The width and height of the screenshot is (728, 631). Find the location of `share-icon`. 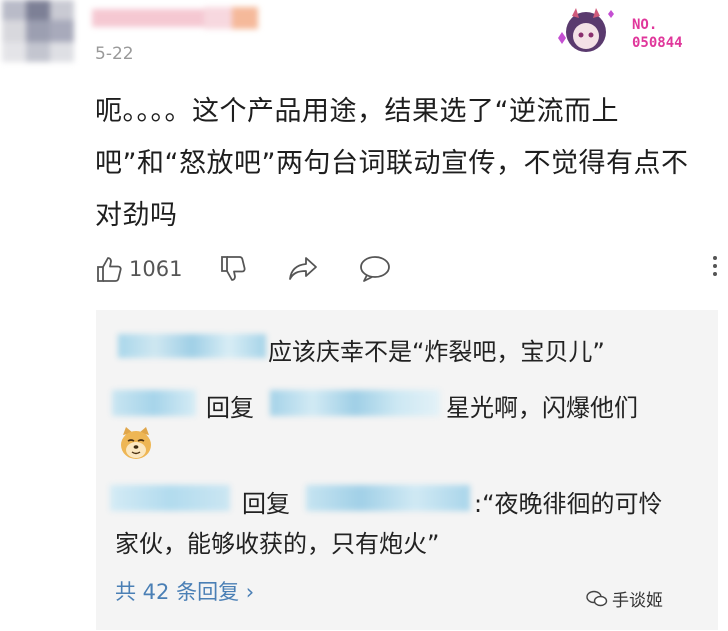

share-icon is located at coordinates (303, 269).